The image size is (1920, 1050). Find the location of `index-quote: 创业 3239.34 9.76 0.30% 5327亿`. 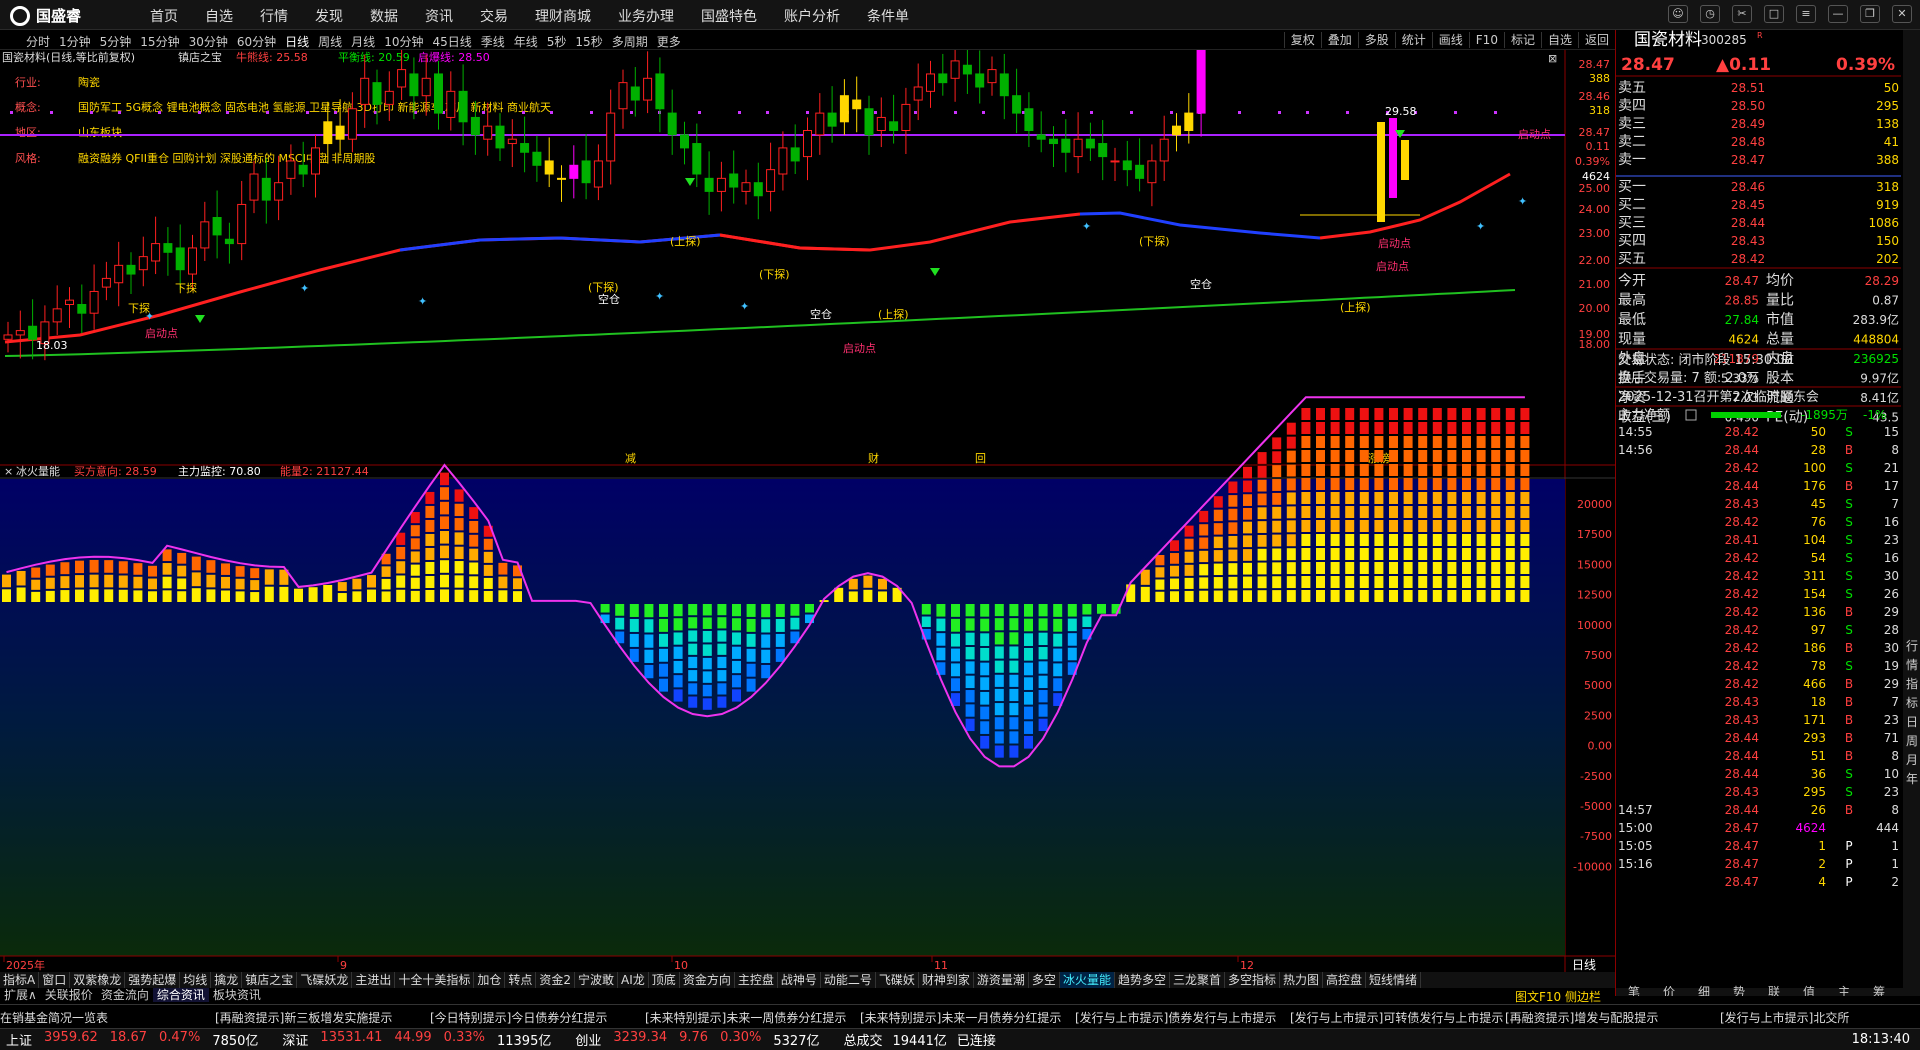

index-quote: 创业 3239.34 9.76 0.30% 5327亿 is located at coordinates (697, 1039).